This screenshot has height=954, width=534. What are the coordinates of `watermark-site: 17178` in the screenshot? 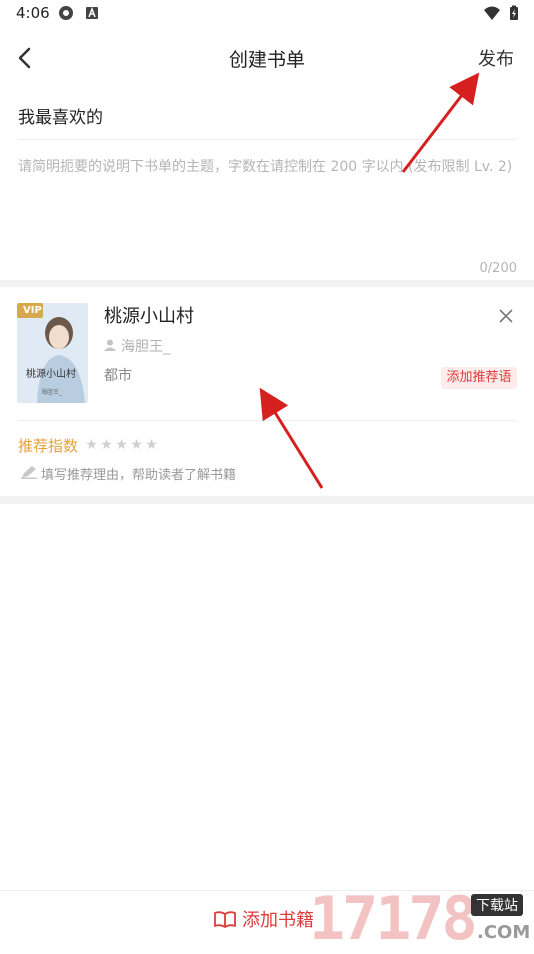 It's located at (393, 919).